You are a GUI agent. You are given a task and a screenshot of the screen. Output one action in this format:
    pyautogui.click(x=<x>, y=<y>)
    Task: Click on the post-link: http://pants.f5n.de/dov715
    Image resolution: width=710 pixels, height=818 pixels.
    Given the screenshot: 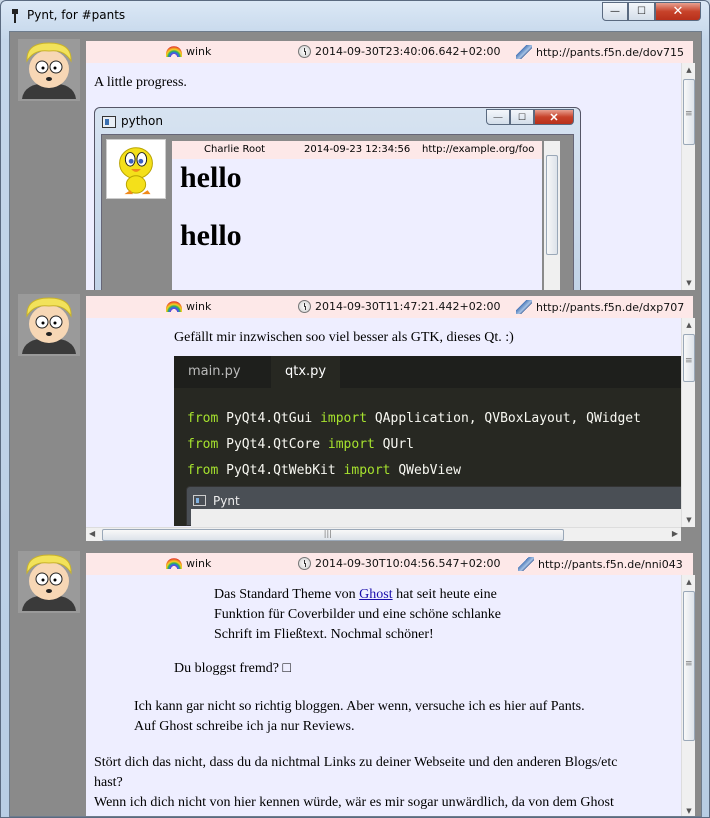 What is the action you would take?
    pyautogui.click(x=600, y=52)
    